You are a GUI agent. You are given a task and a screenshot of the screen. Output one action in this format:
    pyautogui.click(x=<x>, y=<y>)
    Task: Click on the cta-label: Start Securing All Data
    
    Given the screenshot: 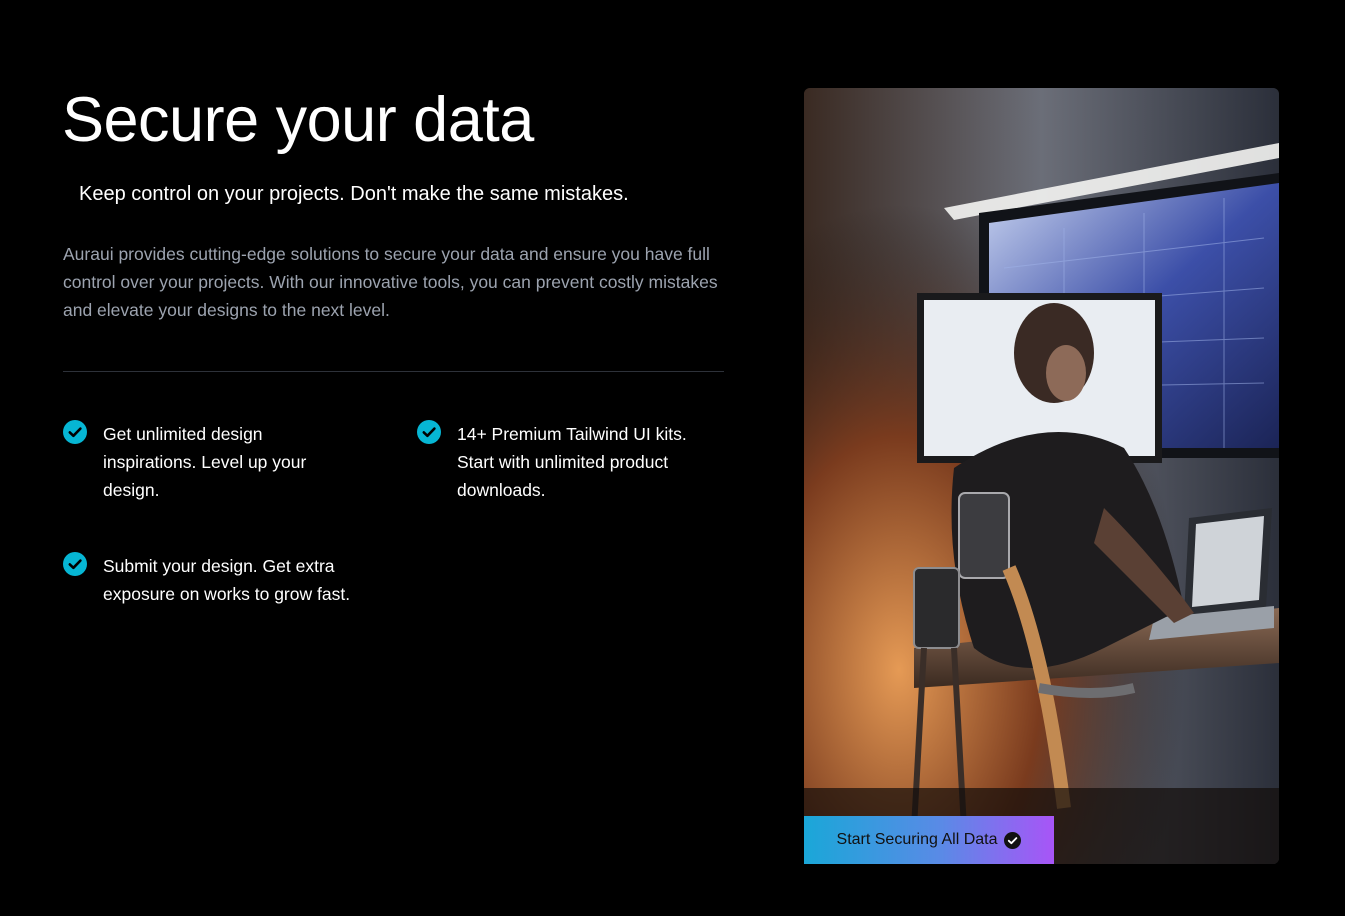 What is the action you would take?
    pyautogui.click(x=917, y=839)
    